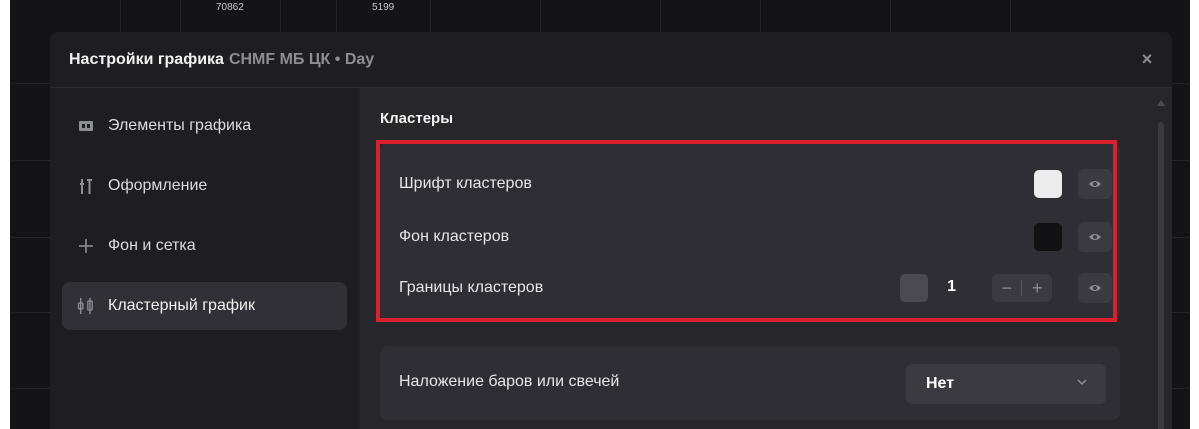  Describe the element at coordinates (1161, 103) in the screenshot. I see `scroll-up-icon` at that location.